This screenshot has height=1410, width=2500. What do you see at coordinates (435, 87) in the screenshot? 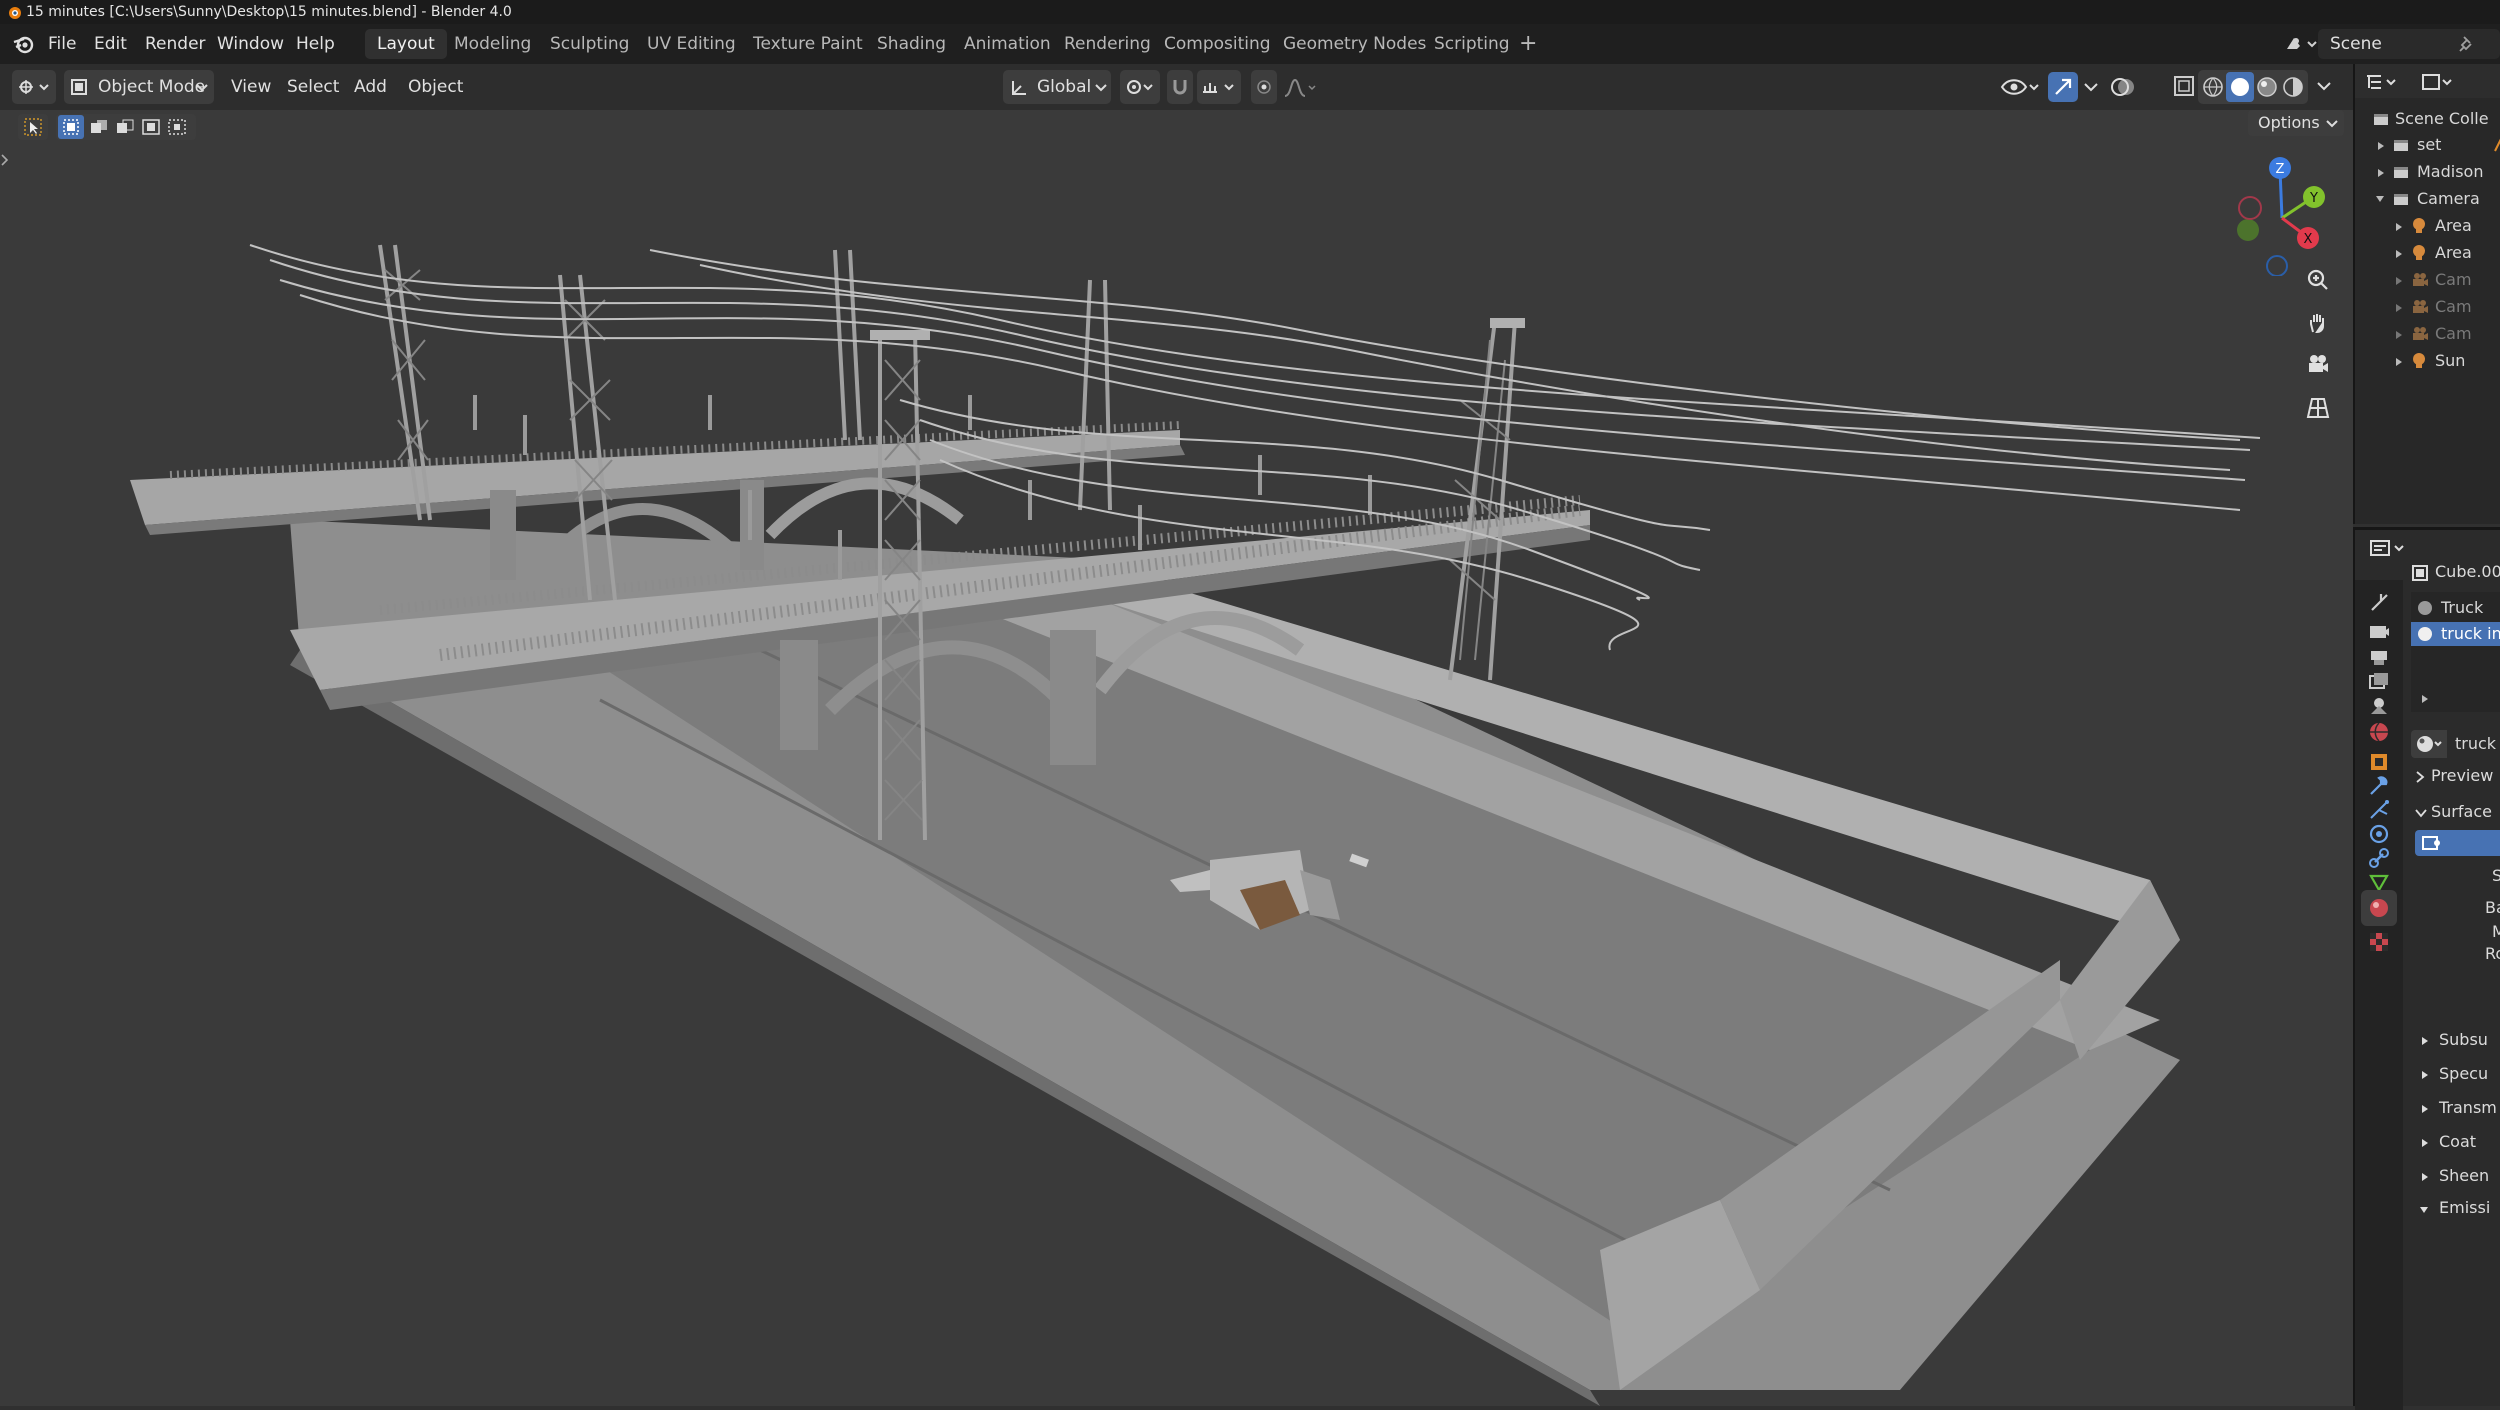
I see `menu-object: Object` at bounding box center [435, 87].